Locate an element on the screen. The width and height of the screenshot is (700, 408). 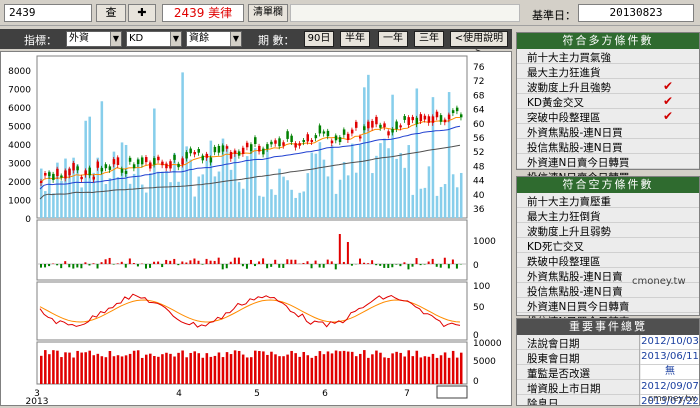
clear-list-button: 清單欄 is located at coordinates (268, 13).